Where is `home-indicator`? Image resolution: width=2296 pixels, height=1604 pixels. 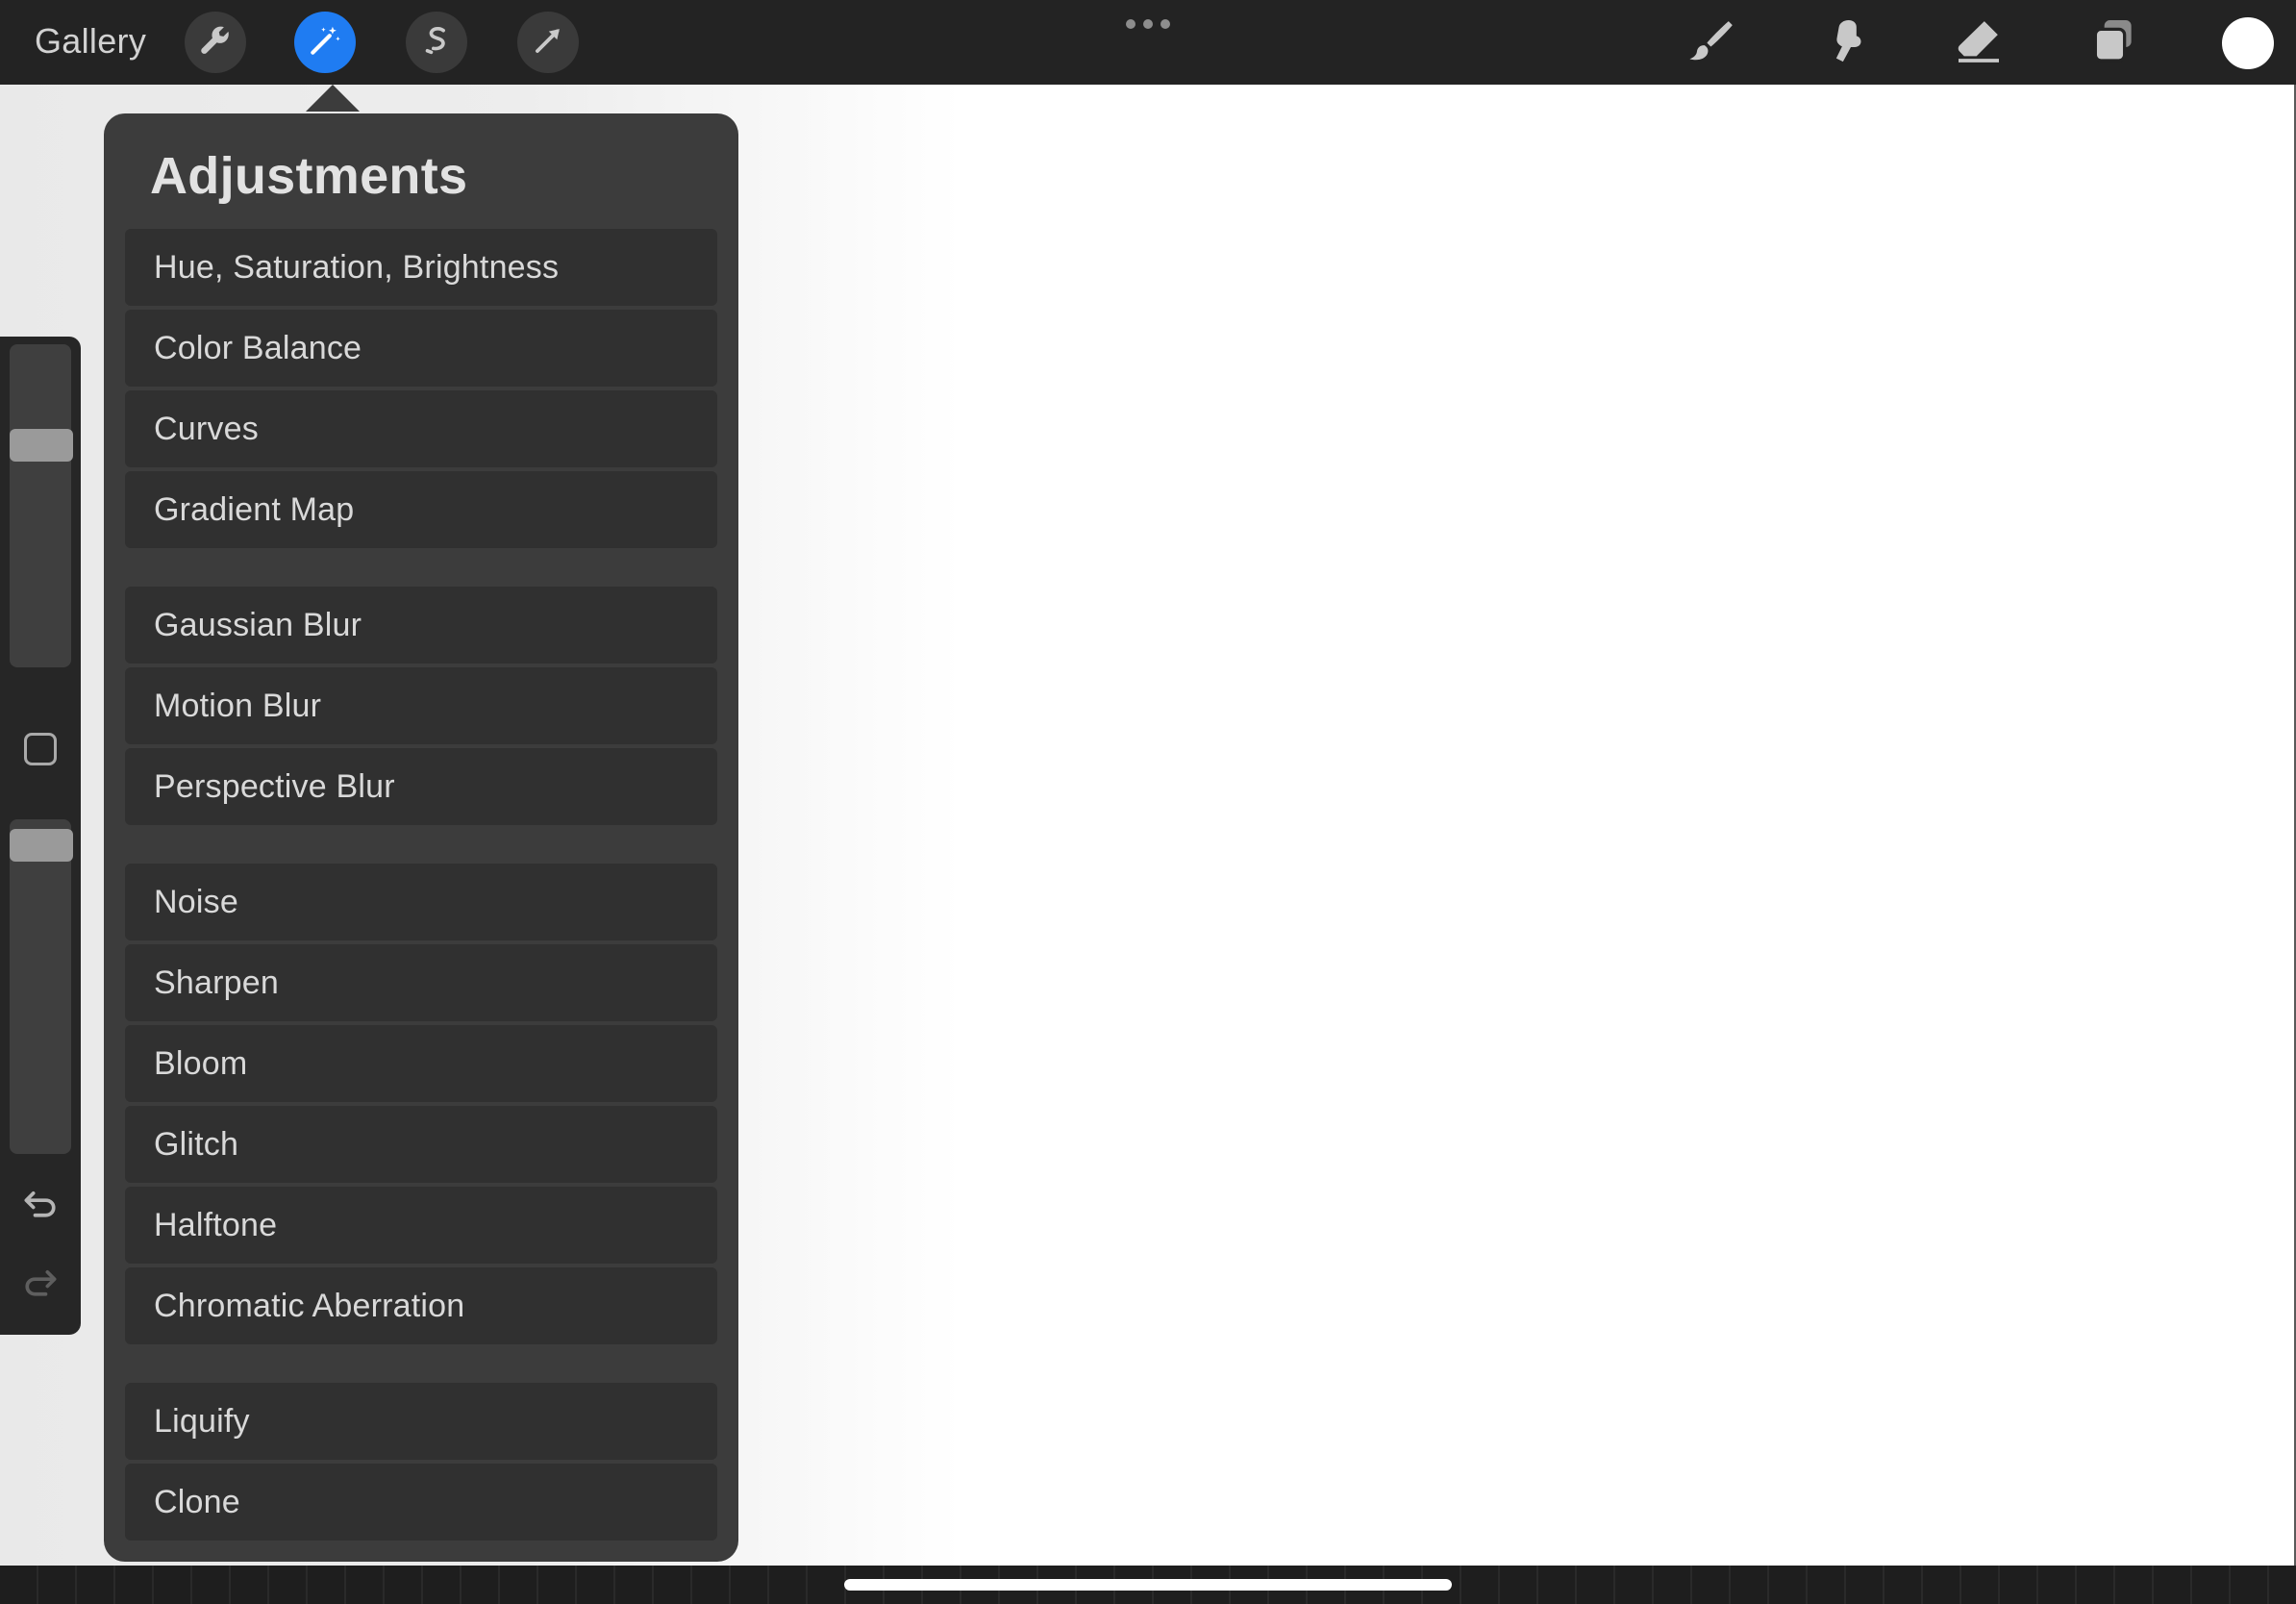
home-indicator is located at coordinates (1148, 1585).